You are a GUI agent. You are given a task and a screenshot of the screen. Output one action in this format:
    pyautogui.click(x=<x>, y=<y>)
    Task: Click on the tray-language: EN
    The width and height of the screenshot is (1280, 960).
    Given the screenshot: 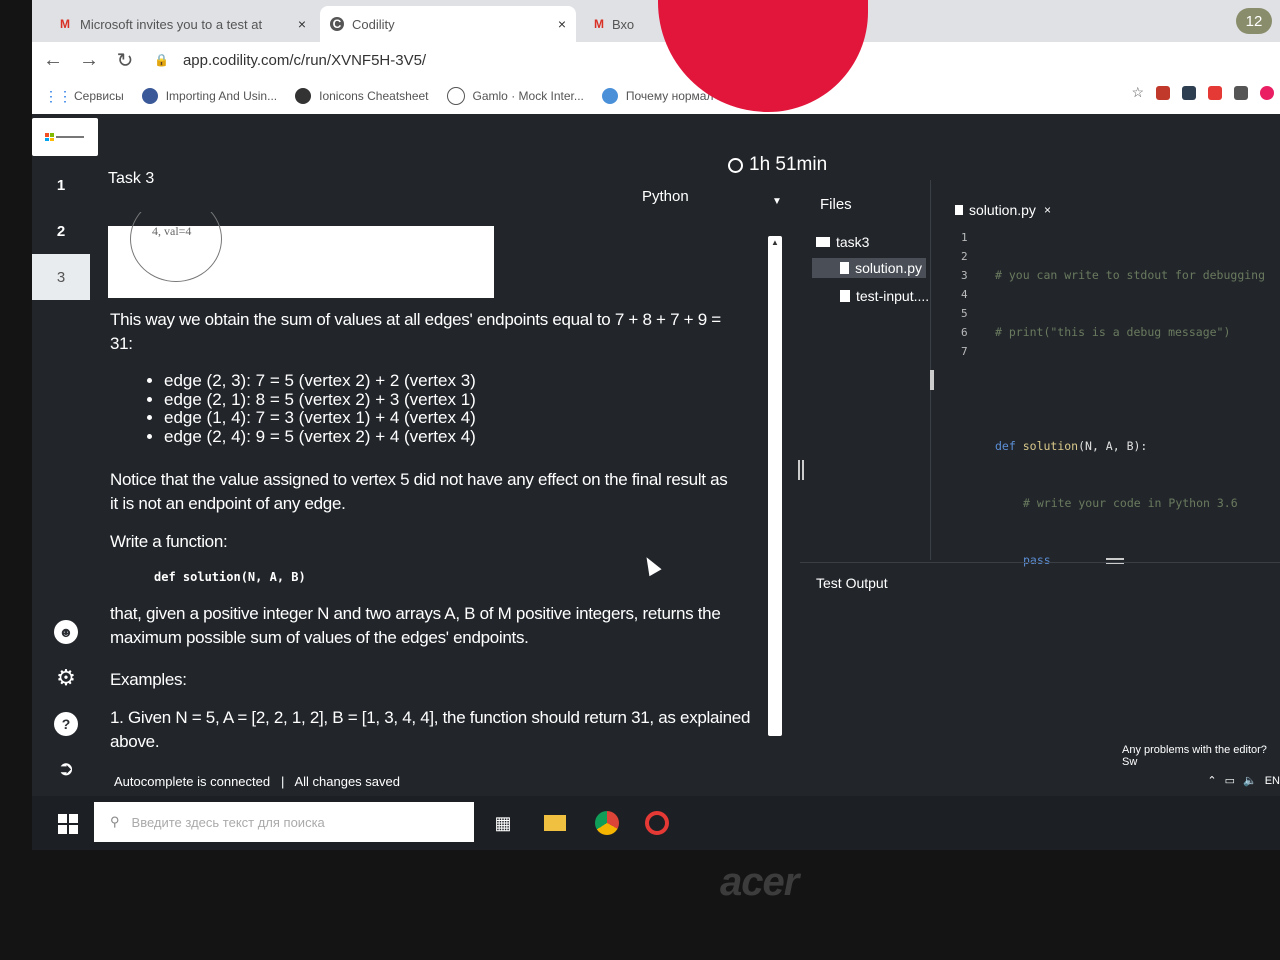 What is the action you would take?
    pyautogui.click(x=1272, y=781)
    